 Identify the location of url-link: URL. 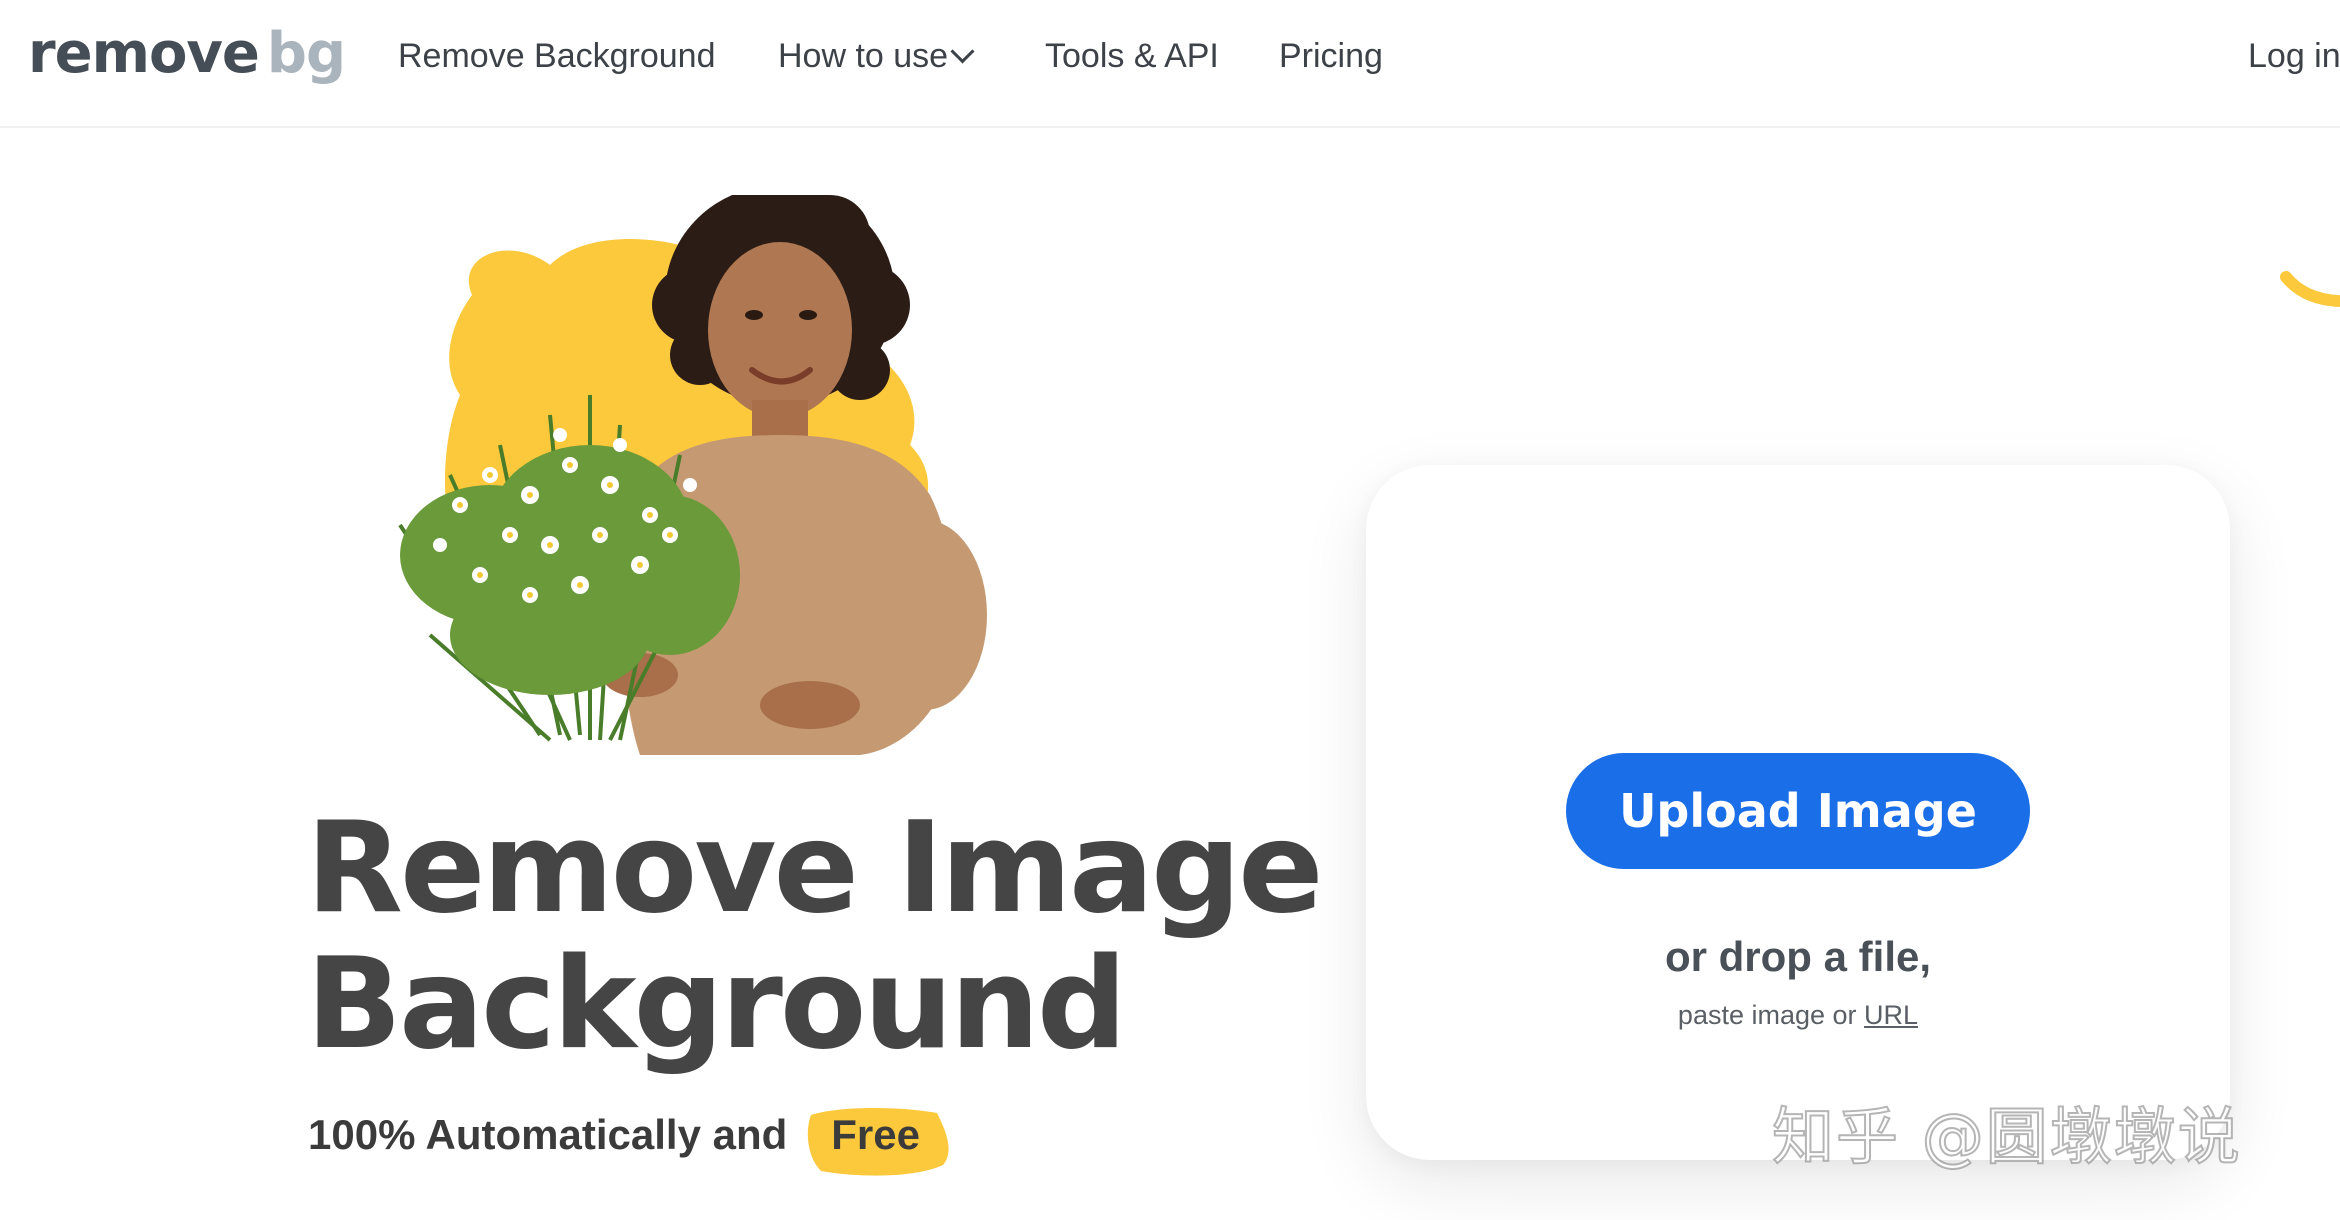
(1891, 1015).